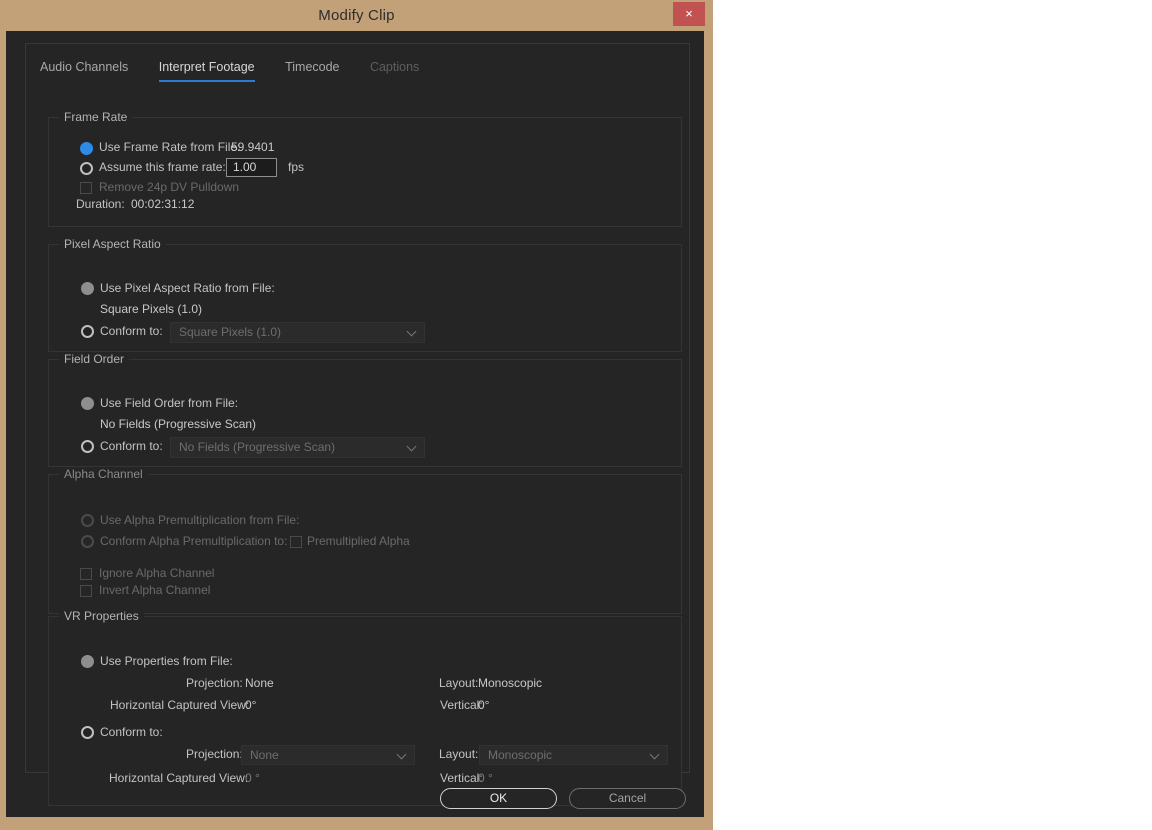  Describe the element at coordinates (394, 67) in the screenshot. I see `tab-captions: Captions` at that location.